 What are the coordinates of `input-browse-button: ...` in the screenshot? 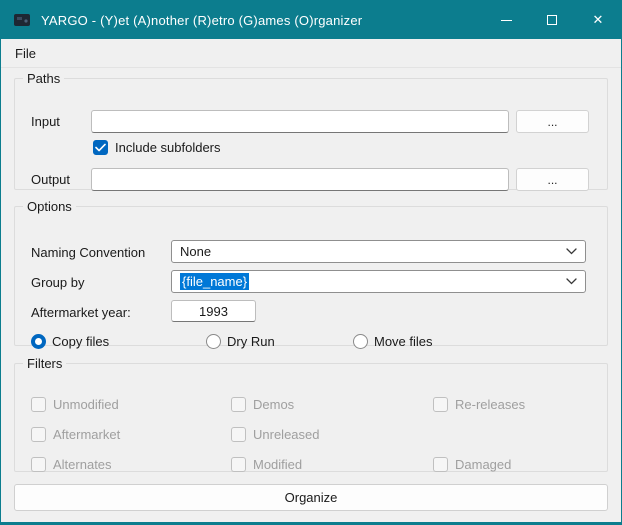 It's located at (552, 121).